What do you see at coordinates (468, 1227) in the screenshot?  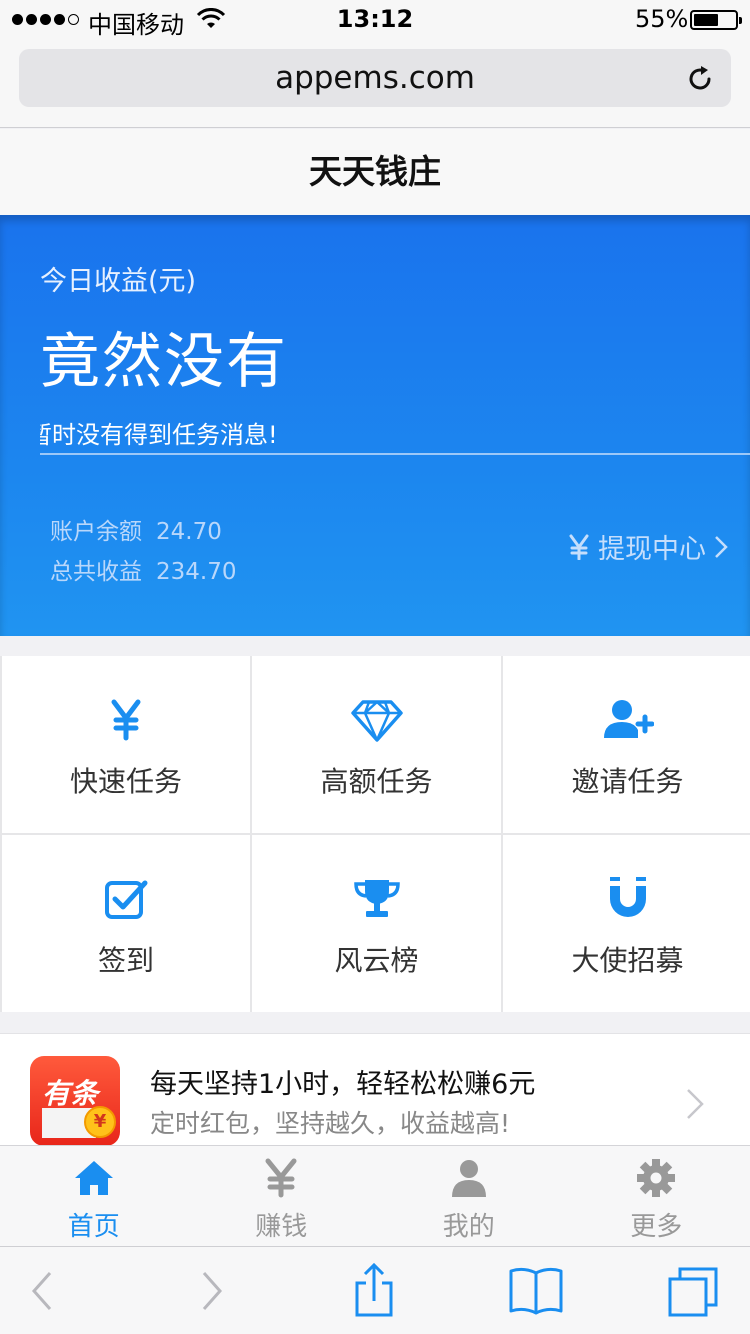 I see `tab-label: 我的` at bounding box center [468, 1227].